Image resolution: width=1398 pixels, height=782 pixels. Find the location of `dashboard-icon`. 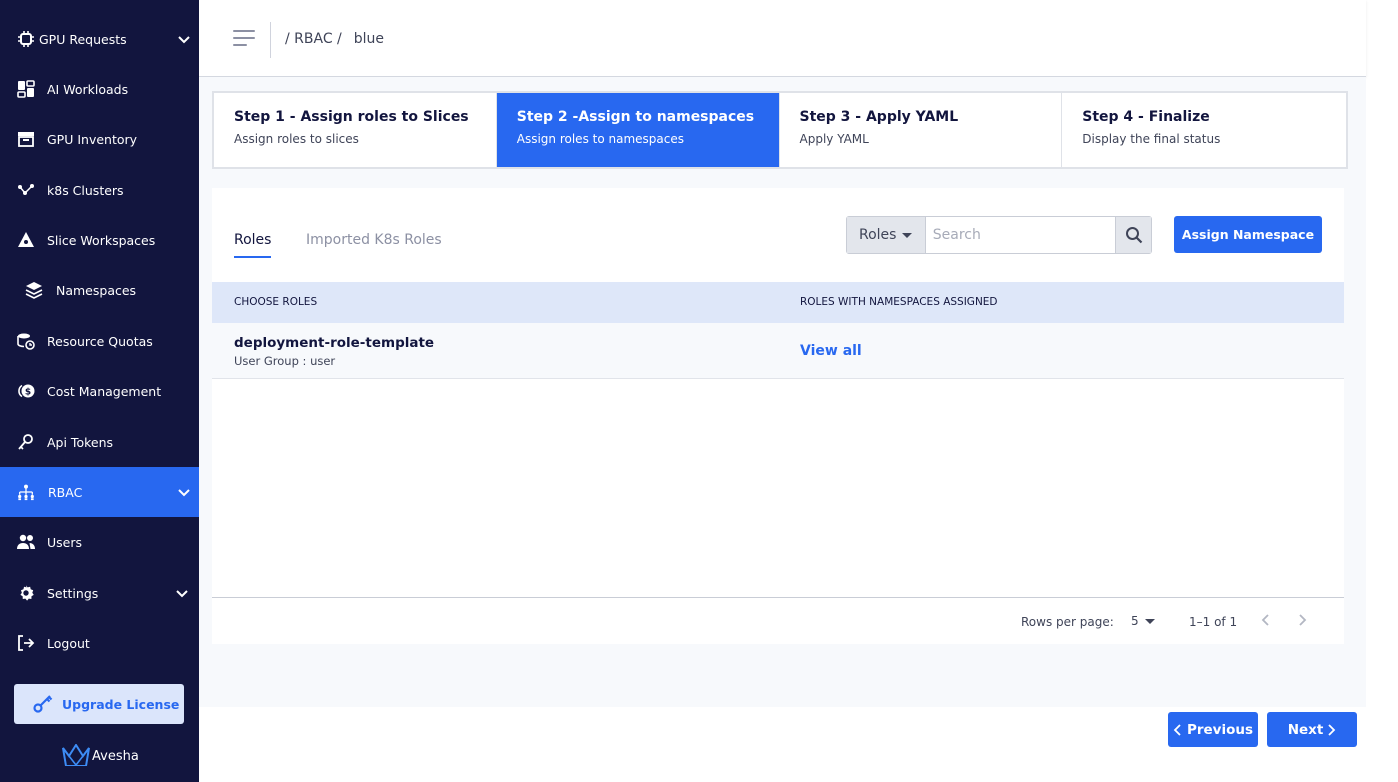

dashboard-icon is located at coordinates (26, 89).